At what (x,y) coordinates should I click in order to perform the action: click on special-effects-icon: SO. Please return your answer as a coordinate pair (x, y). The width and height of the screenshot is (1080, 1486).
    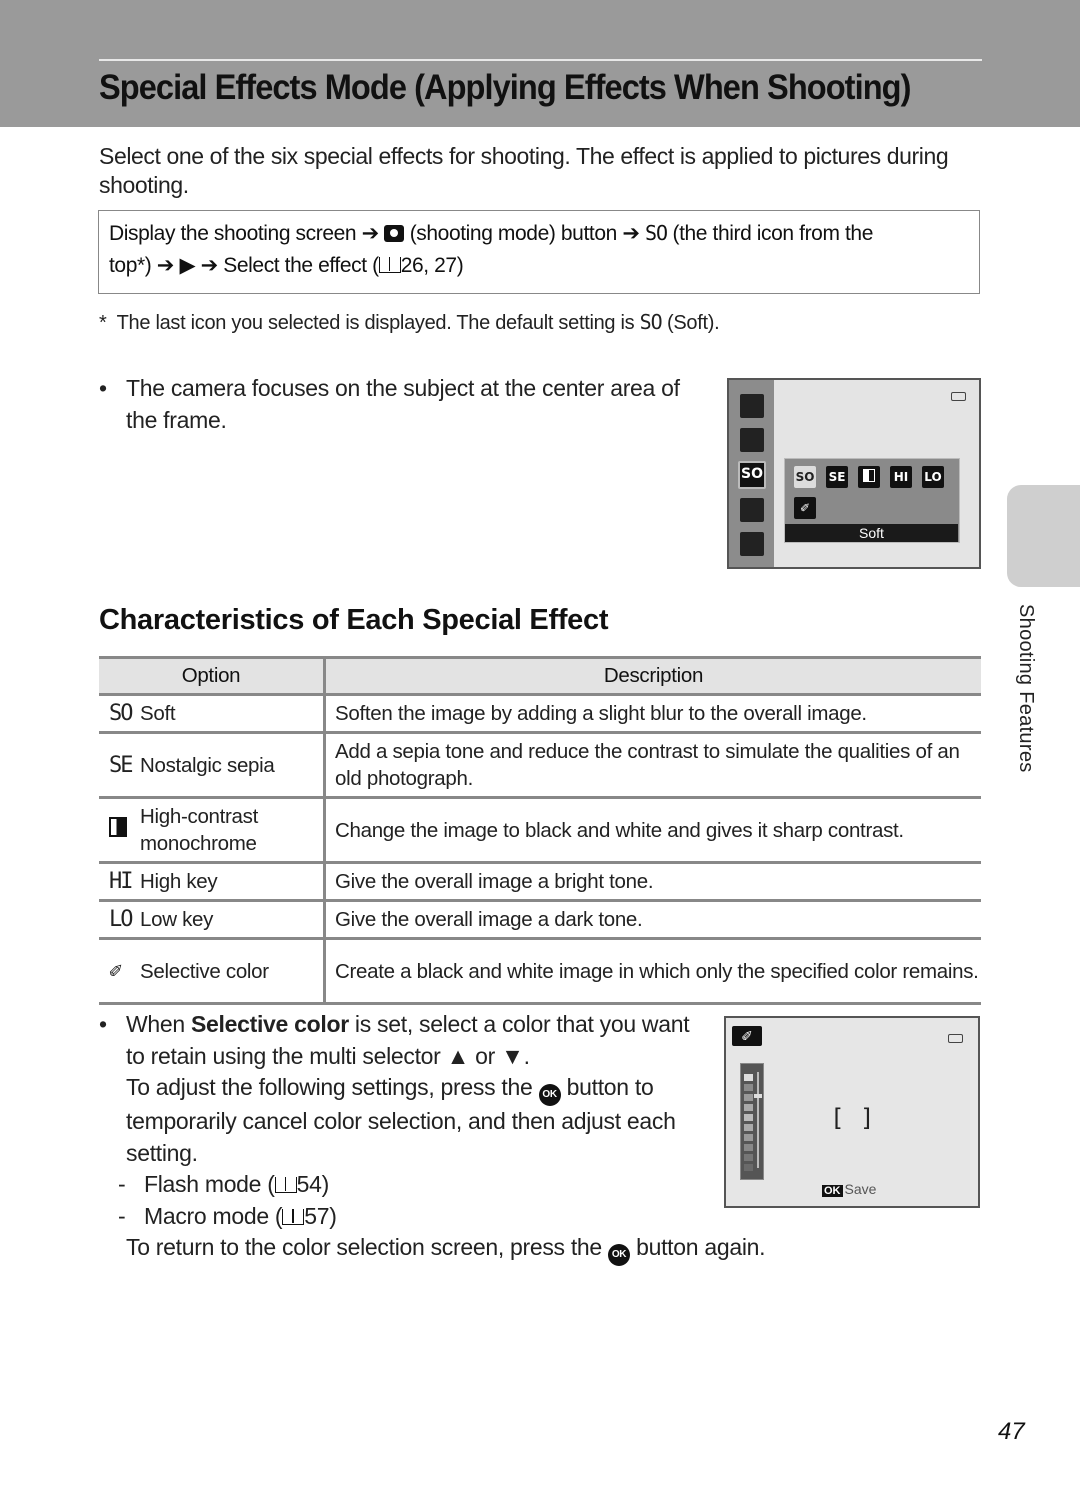
    Looking at the image, I should click on (752, 475).